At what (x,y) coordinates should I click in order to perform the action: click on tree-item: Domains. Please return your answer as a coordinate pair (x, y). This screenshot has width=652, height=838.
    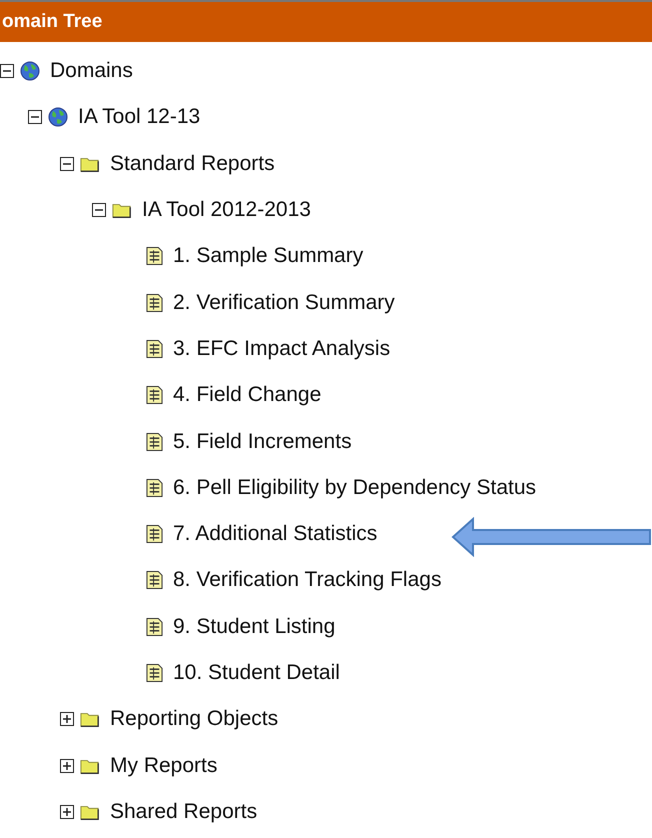
    Looking at the image, I should click on (91, 71).